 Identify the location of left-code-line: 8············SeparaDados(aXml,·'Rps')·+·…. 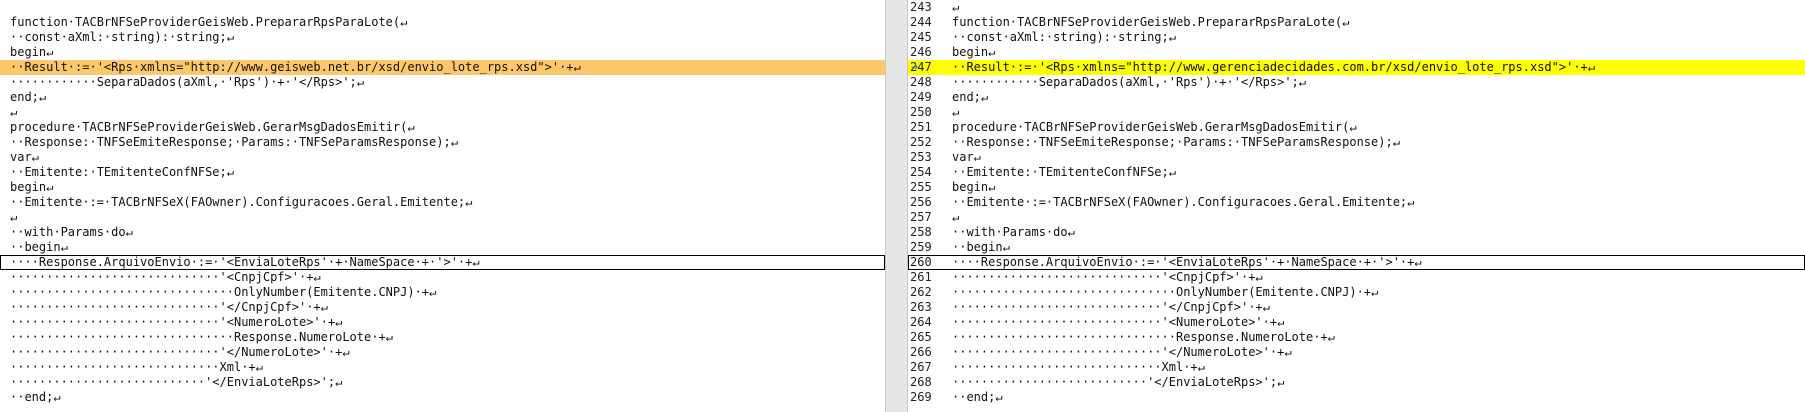
(442, 82).